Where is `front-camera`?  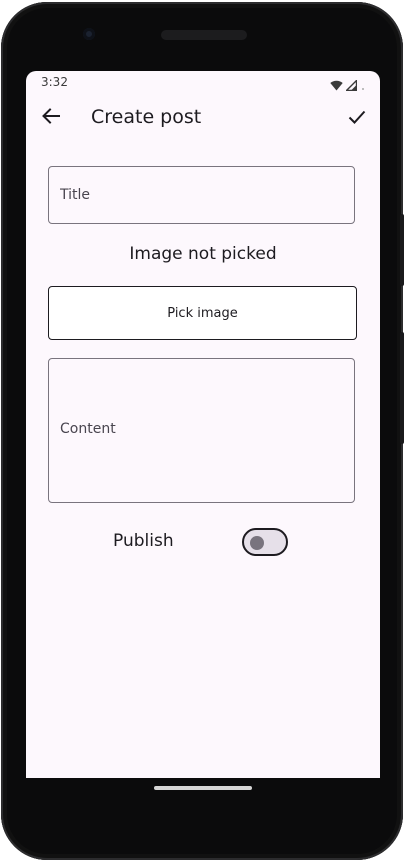 front-camera is located at coordinates (89, 34).